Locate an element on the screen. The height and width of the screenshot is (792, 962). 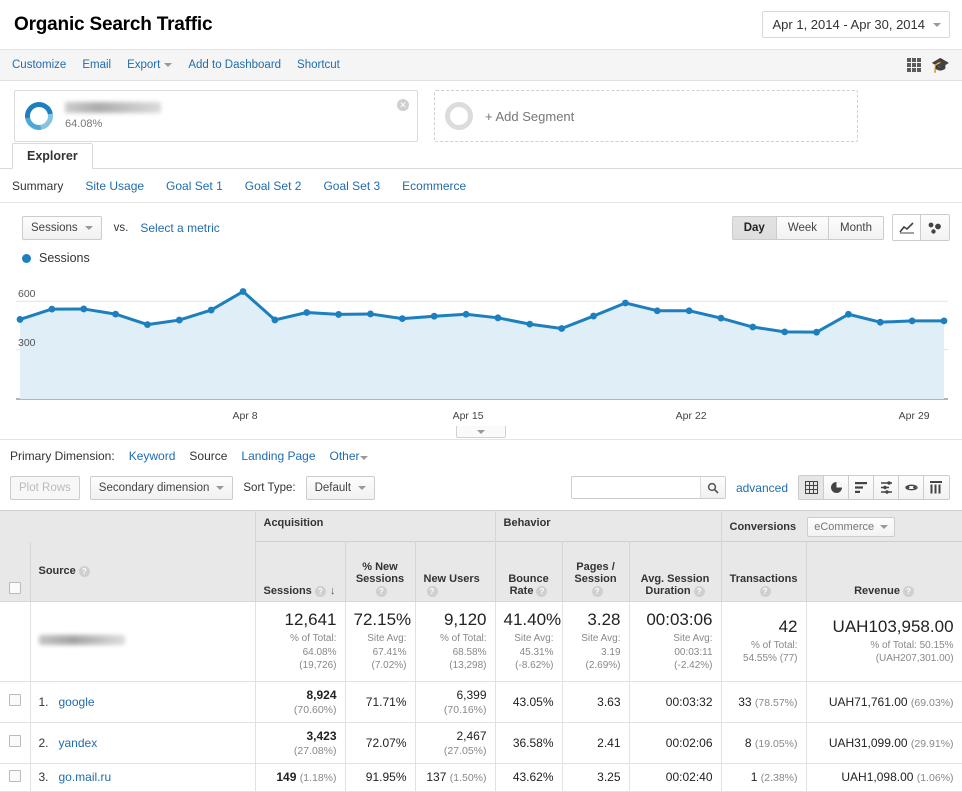
column-new-sessions: % New Sessions? is located at coordinates (380, 571).